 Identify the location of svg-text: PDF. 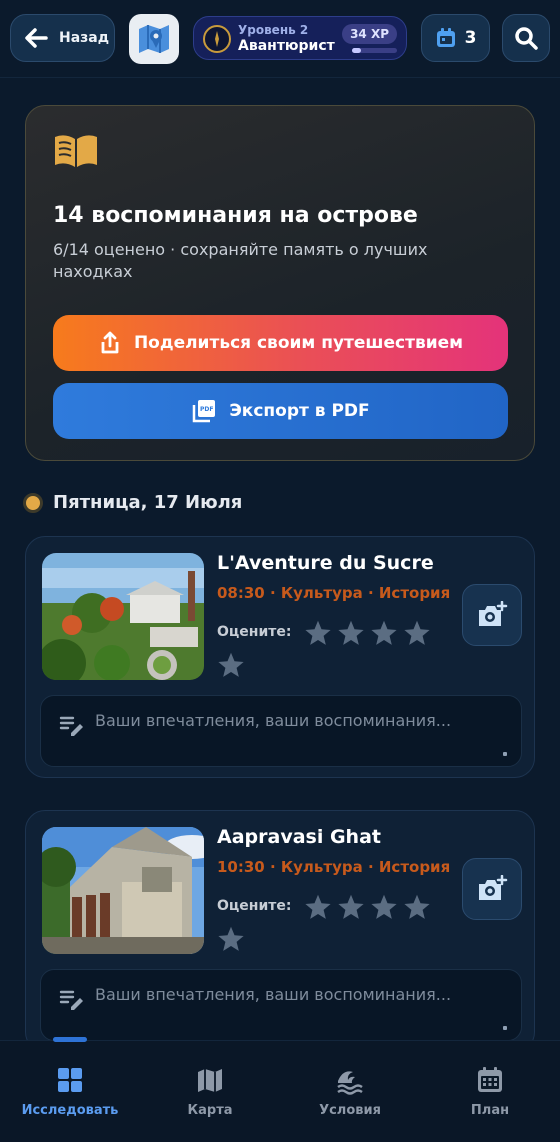
(206, 409).